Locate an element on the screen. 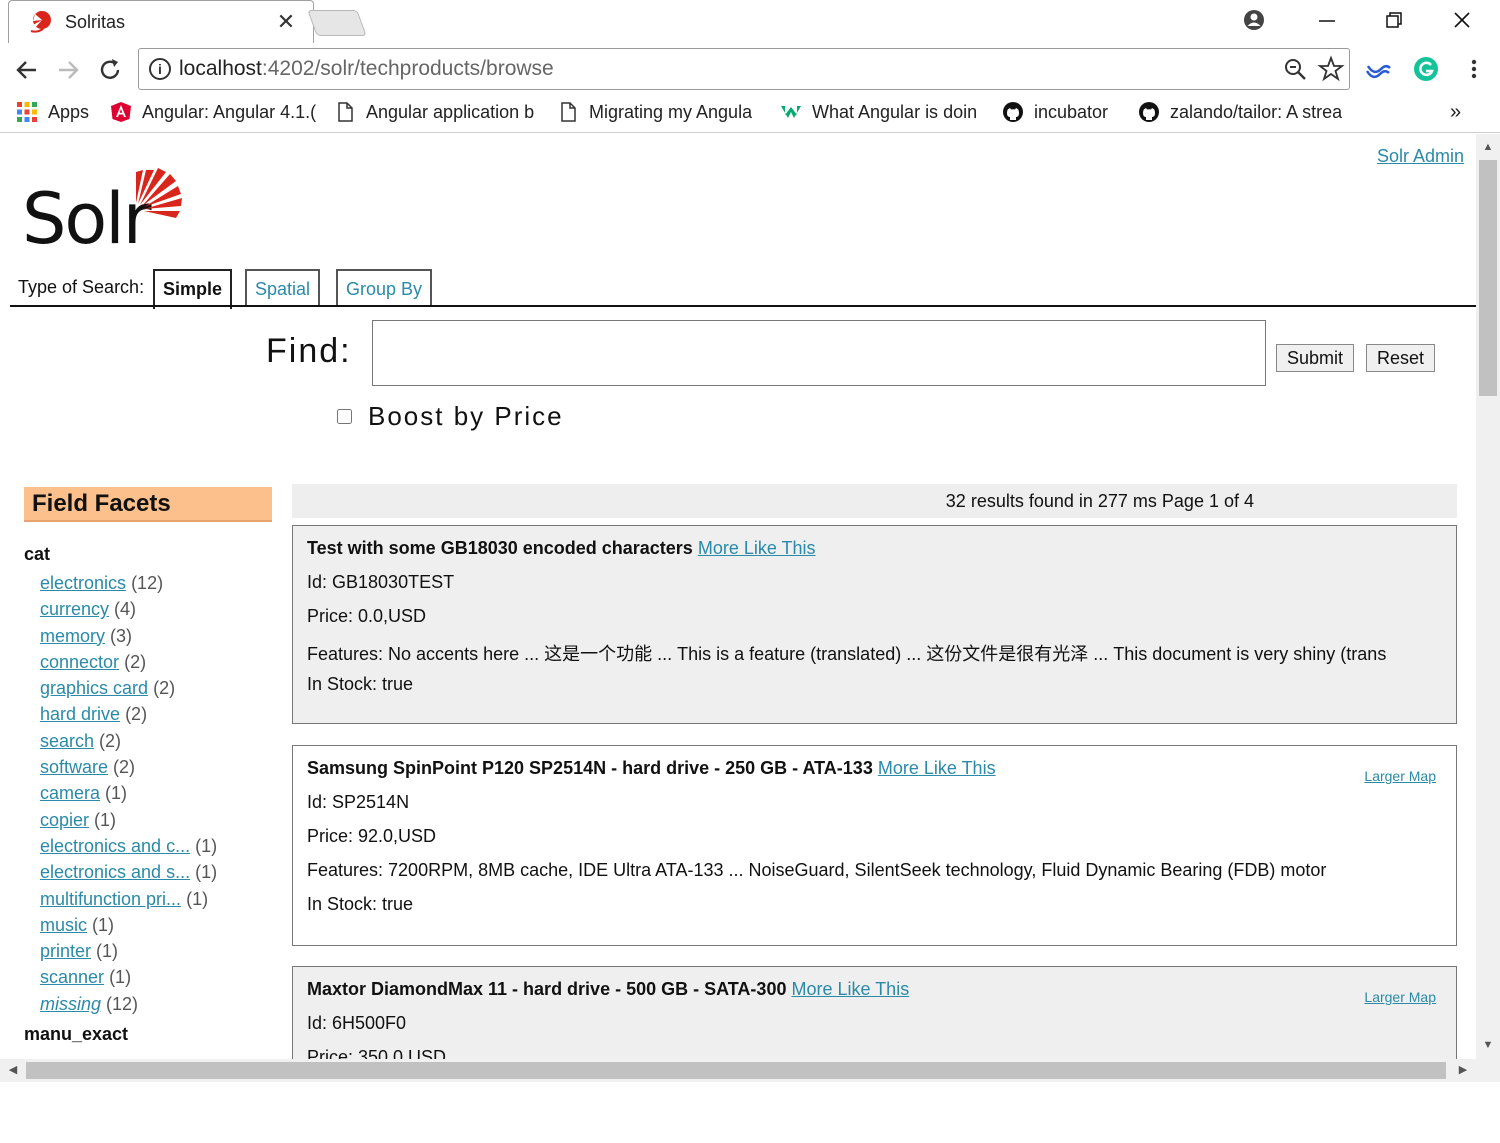 This screenshot has width=1500, height=1143. boost-by-price: Boost by Price is located at coordinates (450, 416).